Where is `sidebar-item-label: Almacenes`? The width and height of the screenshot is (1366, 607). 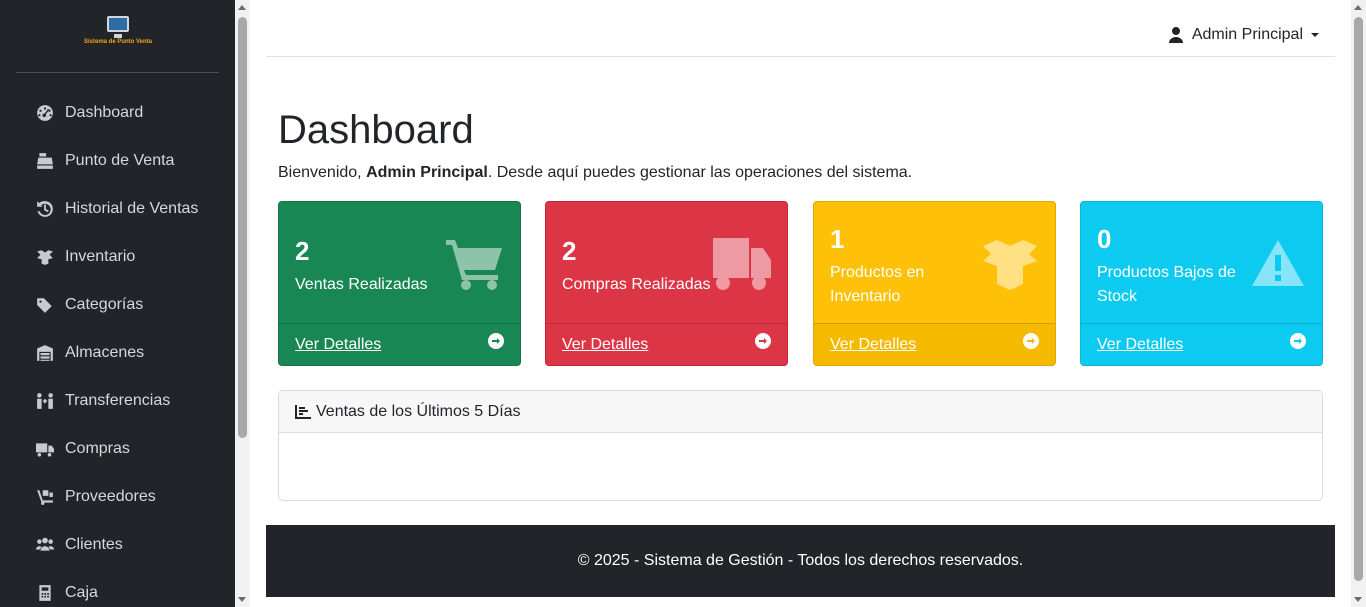 sidebar-item-label: Almacenes is located at coordinates (105, 352).